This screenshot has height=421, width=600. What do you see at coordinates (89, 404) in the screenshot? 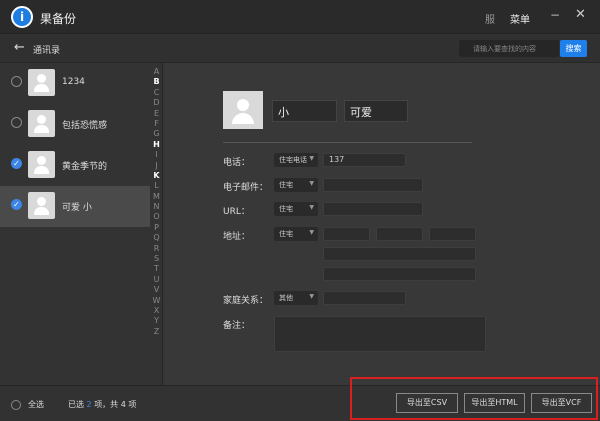
I see `selected-count: 2` at bounding box center [89, 404].